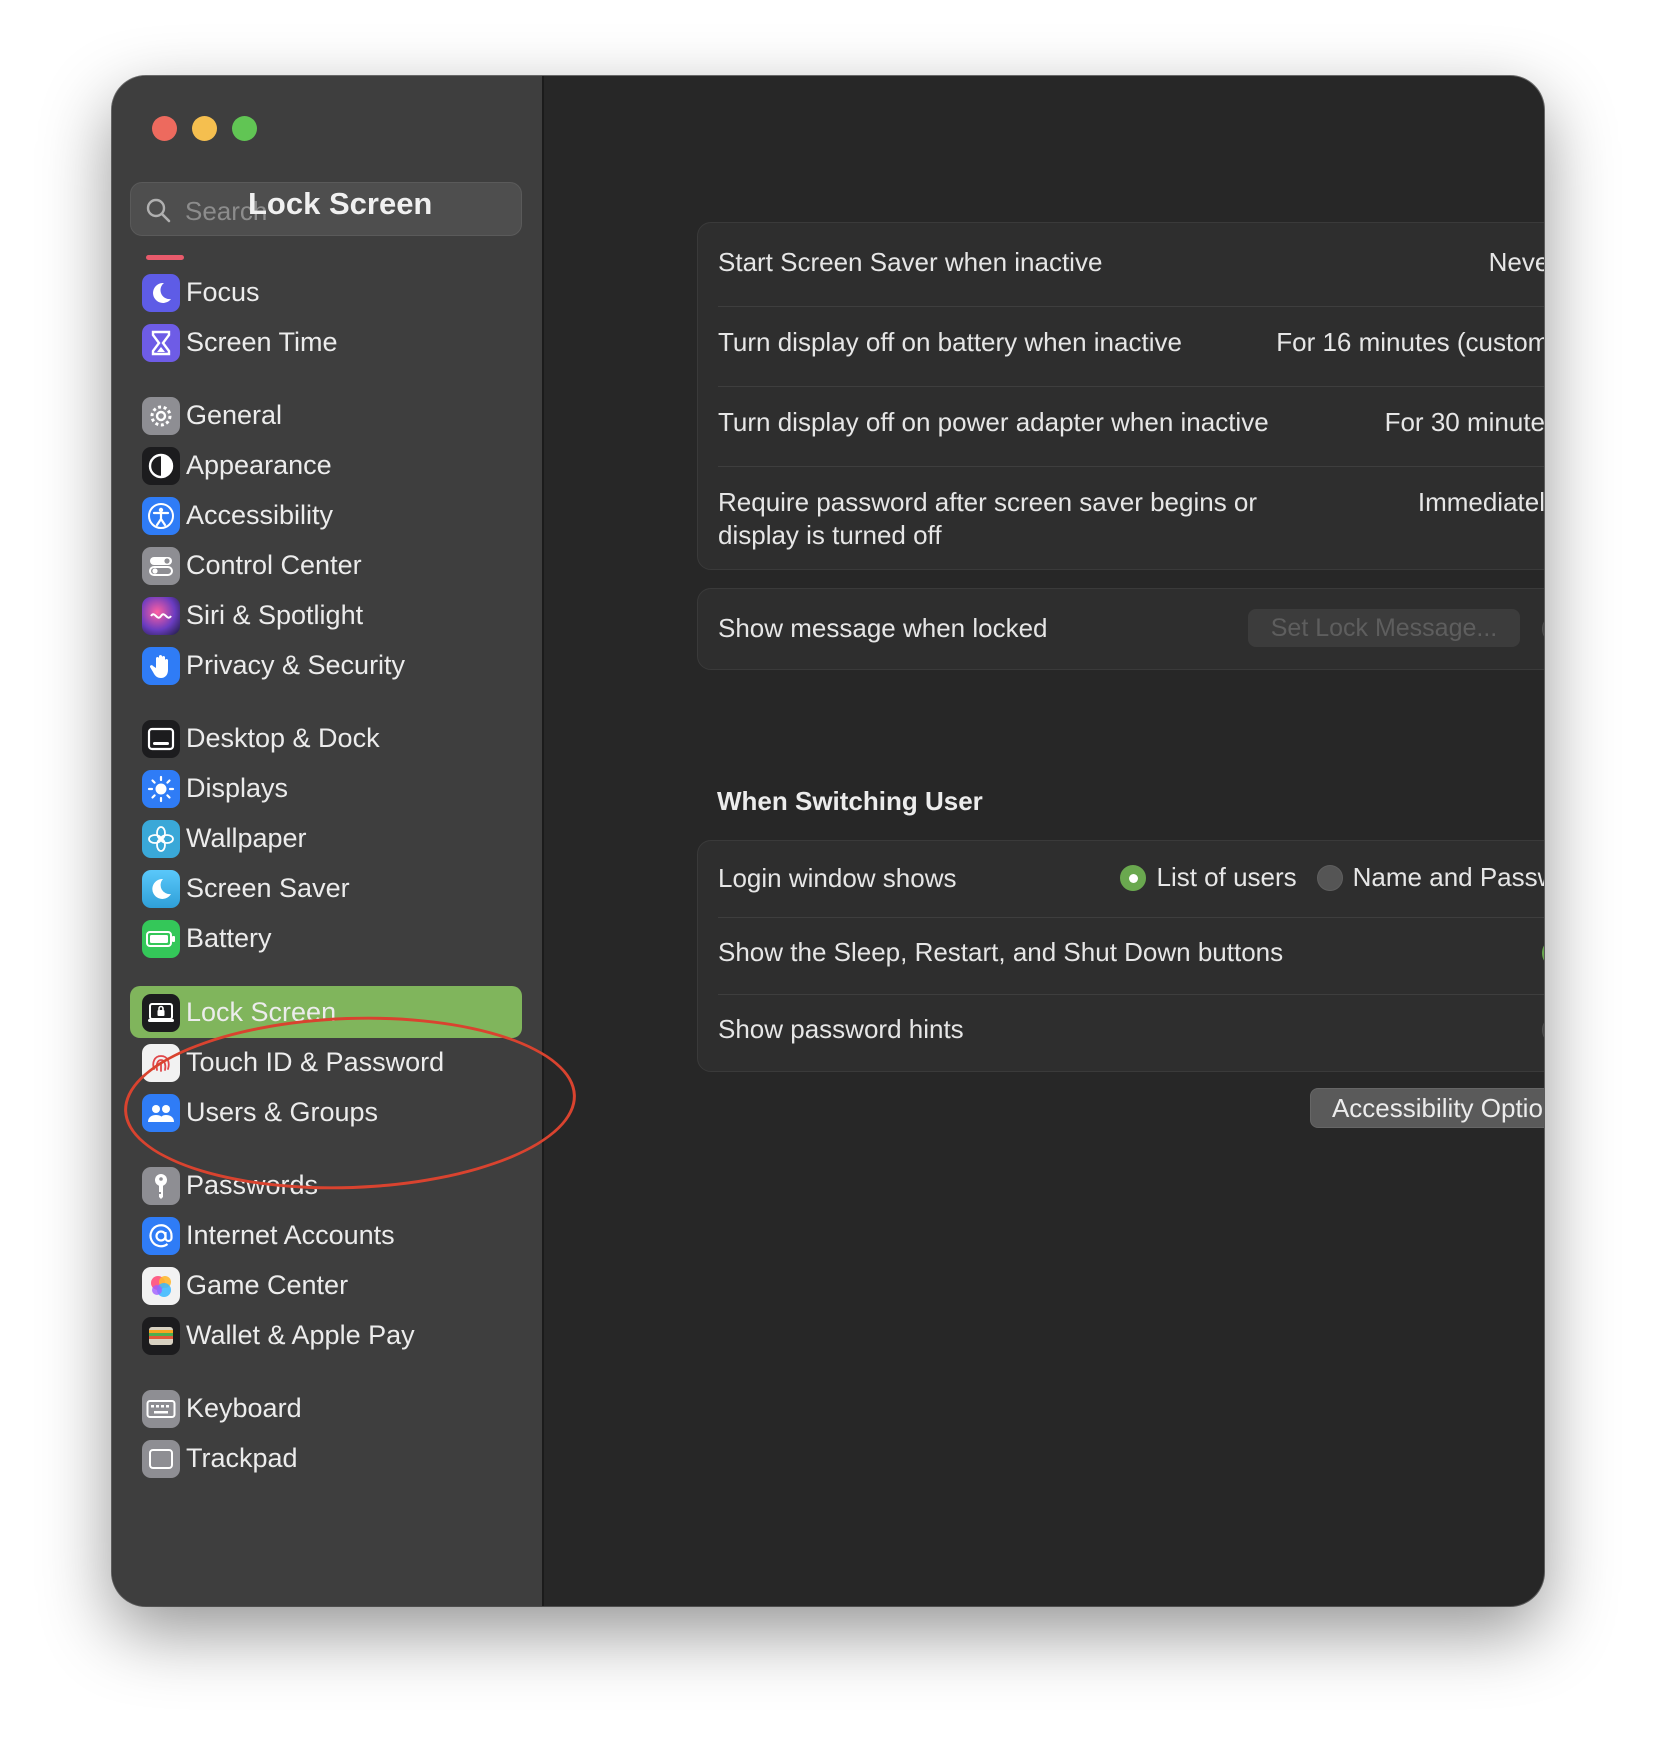  Describe the element at coordinates (1516, 262) in the screenshot. I see `screen-saver-popup: Never` at that location.